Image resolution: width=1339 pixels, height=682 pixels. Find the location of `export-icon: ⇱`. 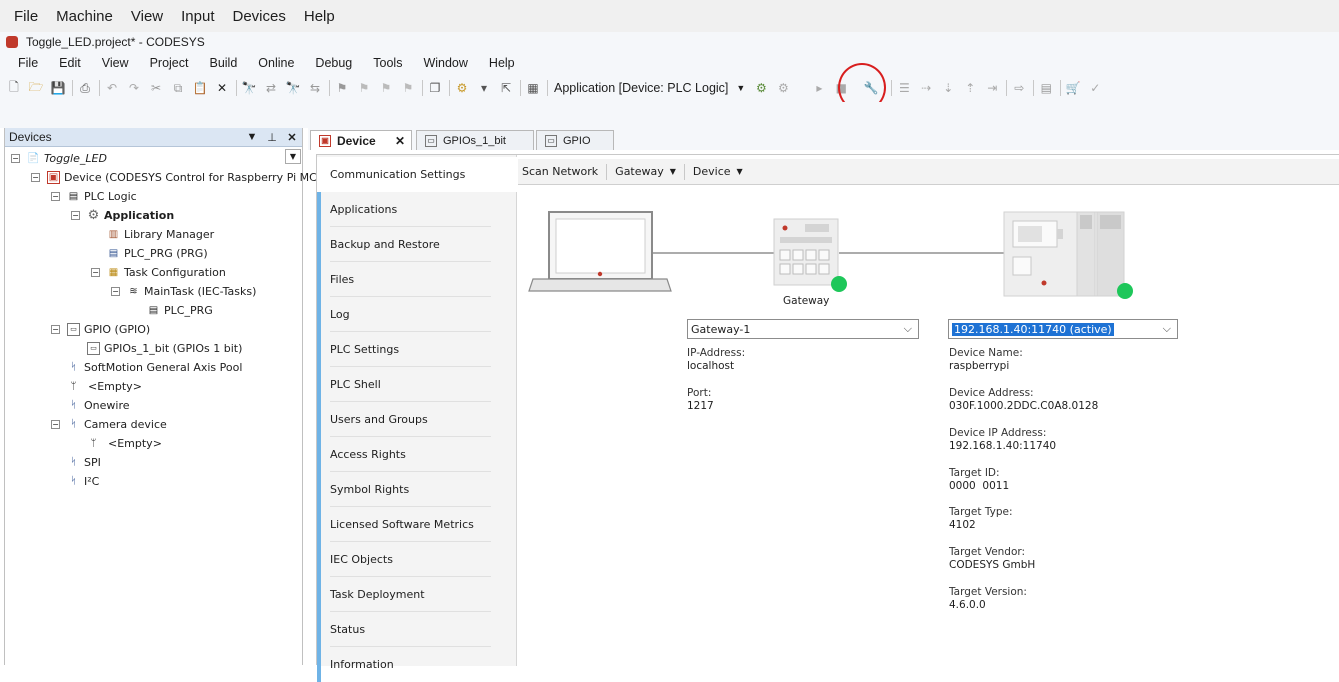

export-icon: ⇱ is located at coordinates (506, 88).